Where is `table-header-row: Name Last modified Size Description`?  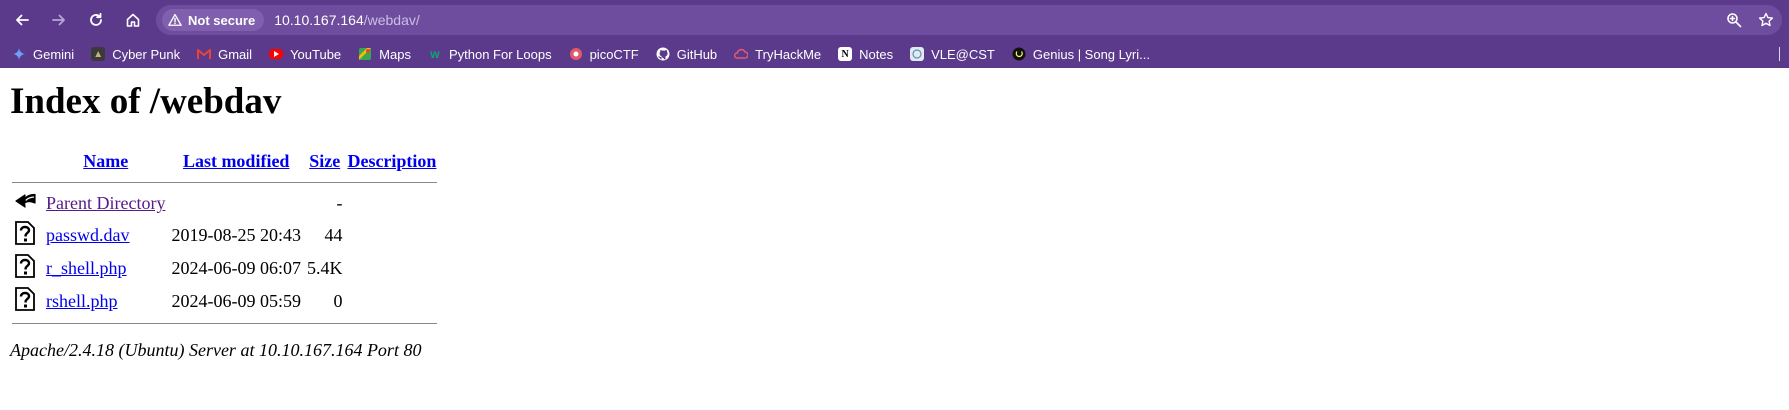 table-header-row: Name Last modified Size Description is located at coordinates (224, 161).